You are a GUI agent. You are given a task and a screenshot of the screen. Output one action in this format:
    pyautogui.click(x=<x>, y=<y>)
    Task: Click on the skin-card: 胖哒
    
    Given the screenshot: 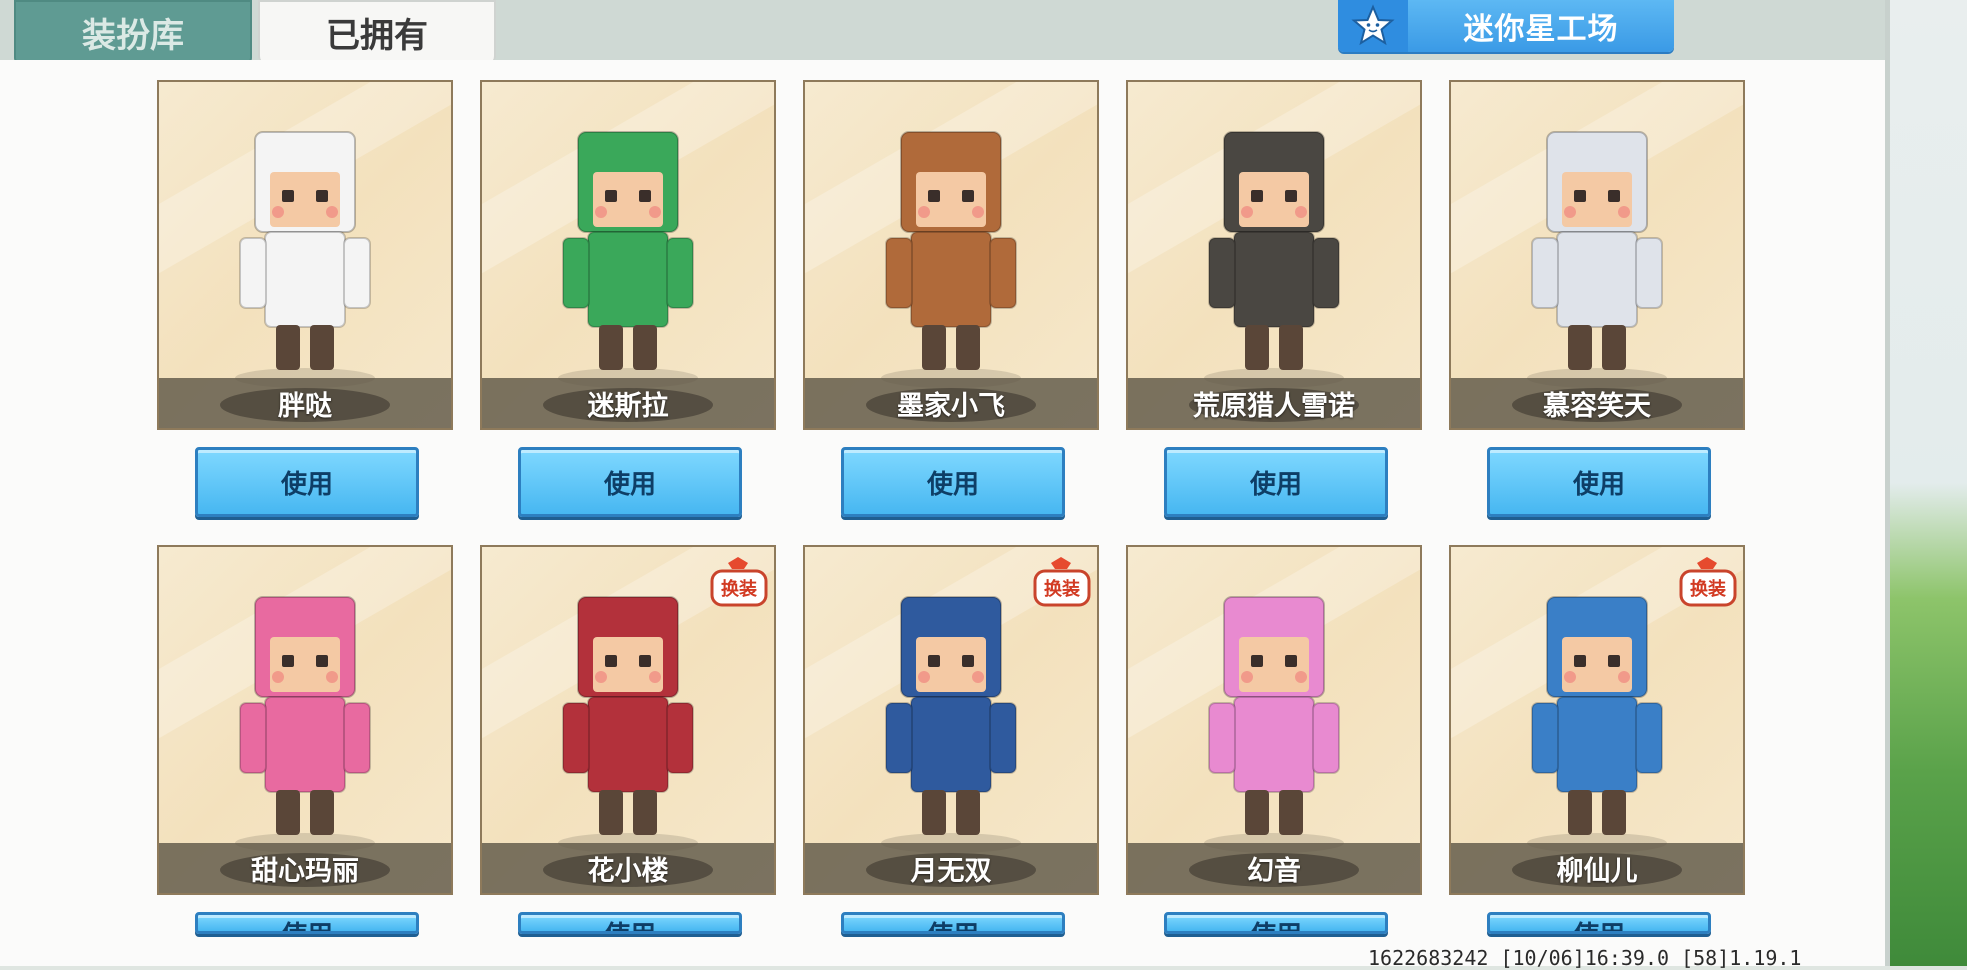 What is the action you would take?
    pyautogui.click(x=305, y=255)
    